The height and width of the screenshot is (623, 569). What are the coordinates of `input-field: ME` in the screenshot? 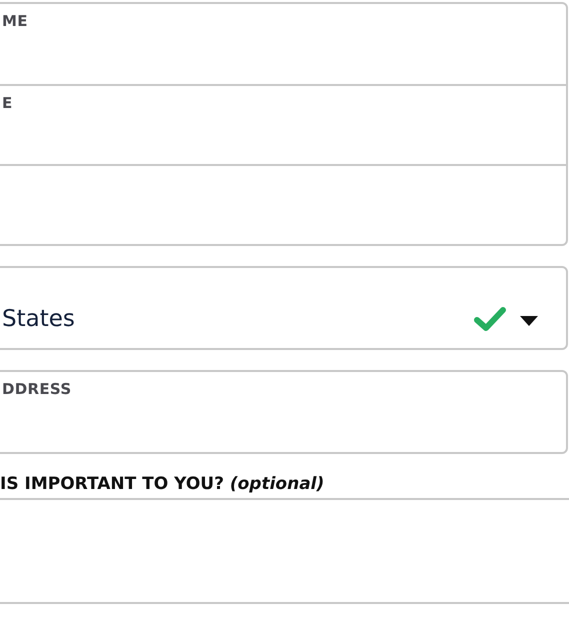 It's located at (283, 44).